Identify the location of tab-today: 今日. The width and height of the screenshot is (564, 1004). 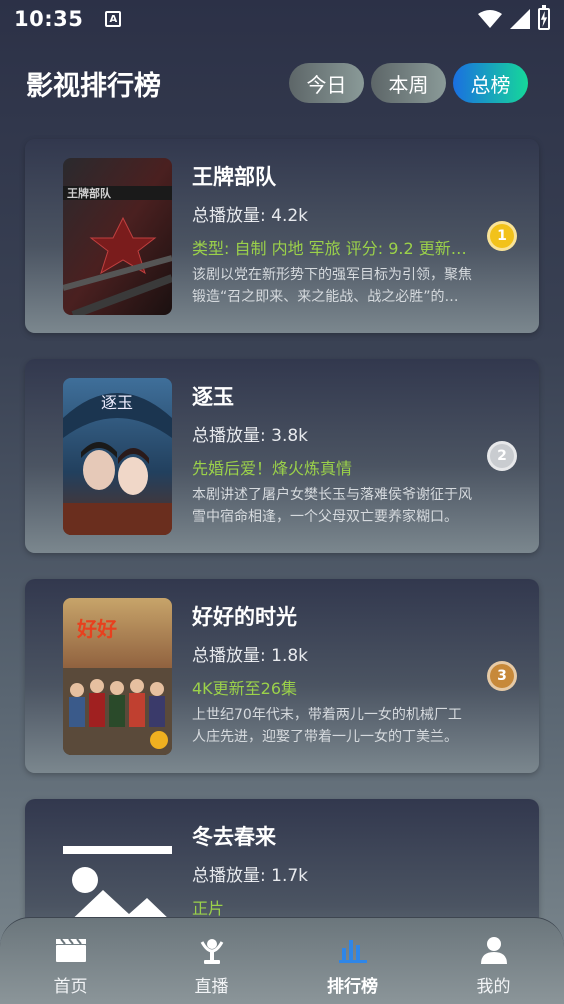
(326, 83).